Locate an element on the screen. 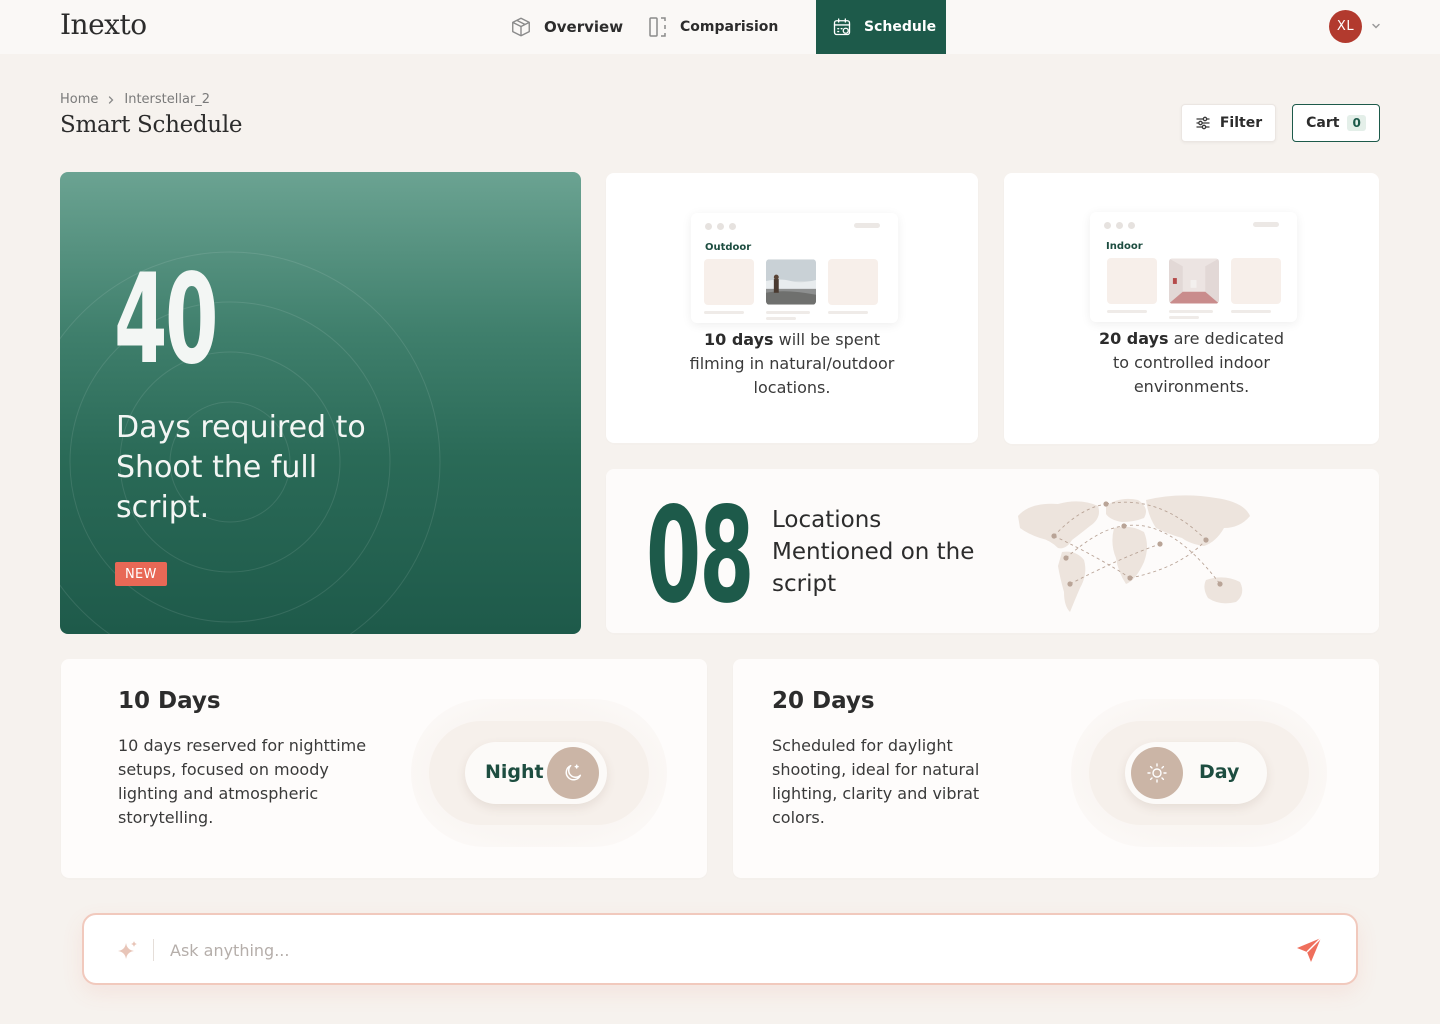 The image size is (1440, 1024). outdoor-days-highlight: 10 days is located at coordinates (739, 339).